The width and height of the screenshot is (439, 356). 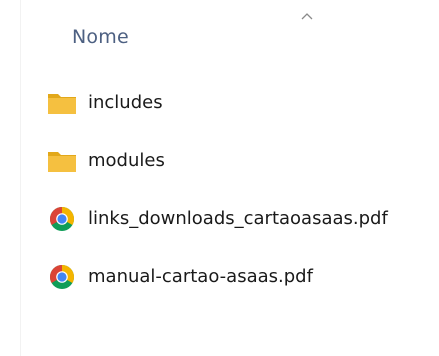 What do you see at coordinates (239, 107) in the screenshot?
I see `file-row-includes: includes` at bounding box center [239, 107].